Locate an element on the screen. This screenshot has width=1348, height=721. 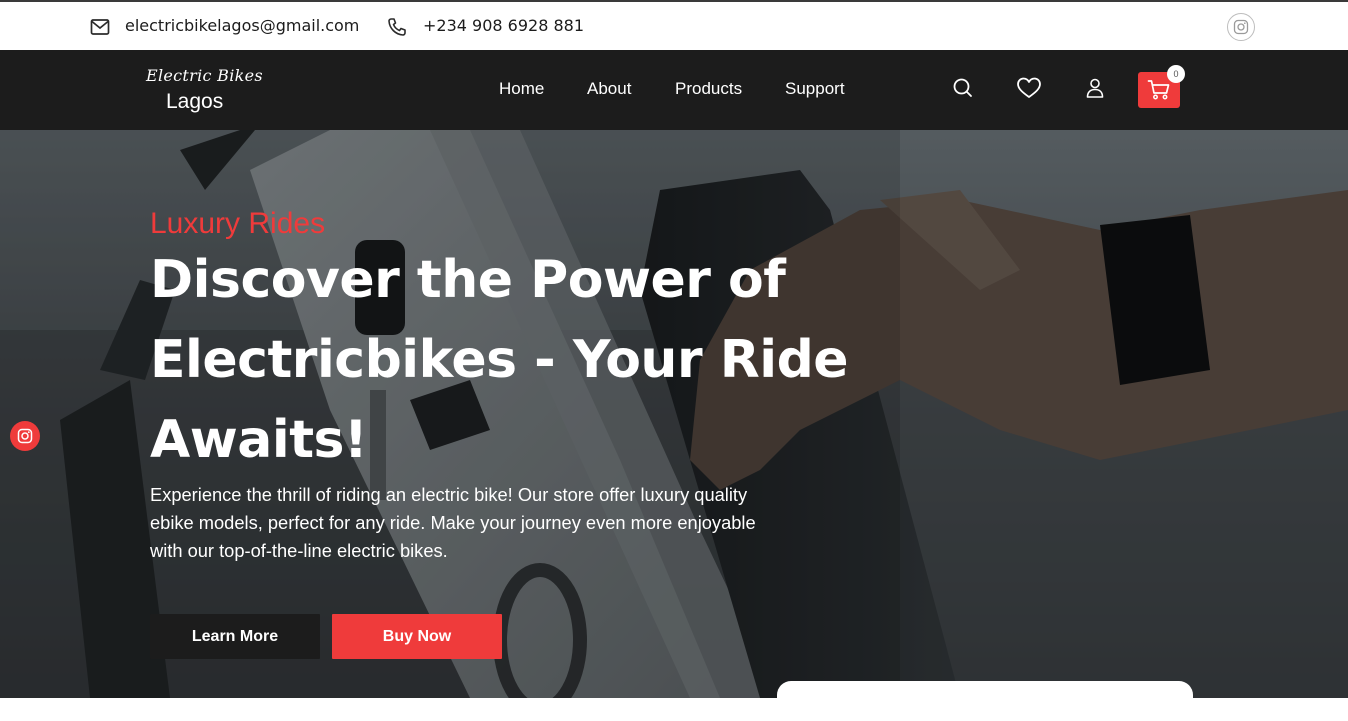
heart-icon is located at coordinates (1029, 88).